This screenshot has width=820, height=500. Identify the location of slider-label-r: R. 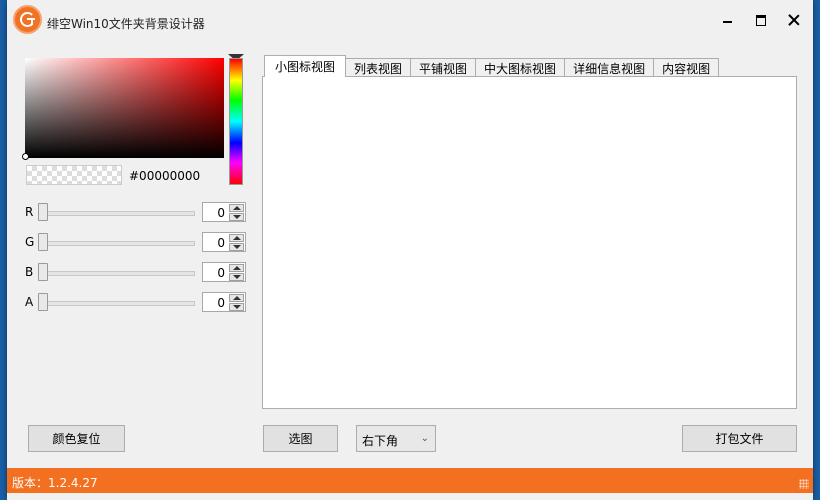
(29, 212).